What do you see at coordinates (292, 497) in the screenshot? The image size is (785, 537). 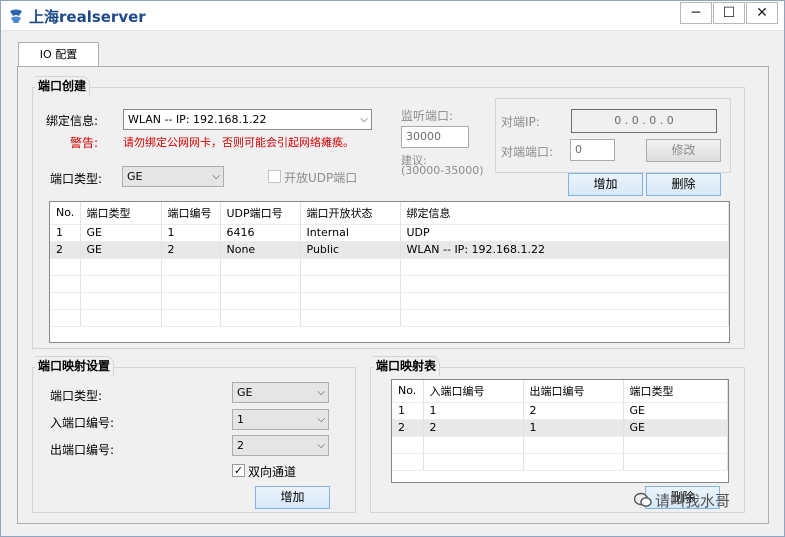 I see `add-mapping-button: 增加` at bounding box center [292, 497].